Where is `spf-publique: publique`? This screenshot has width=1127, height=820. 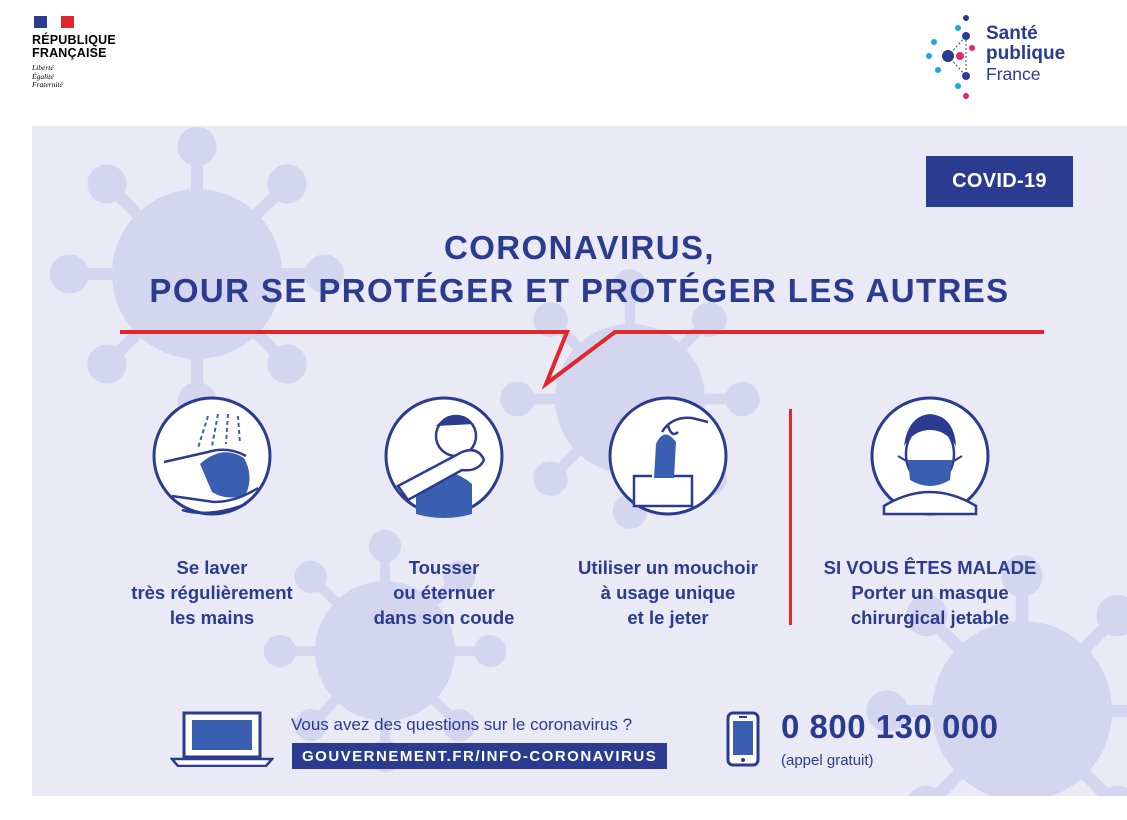 spf-publique: publique is located at coordinates (1026, 53).